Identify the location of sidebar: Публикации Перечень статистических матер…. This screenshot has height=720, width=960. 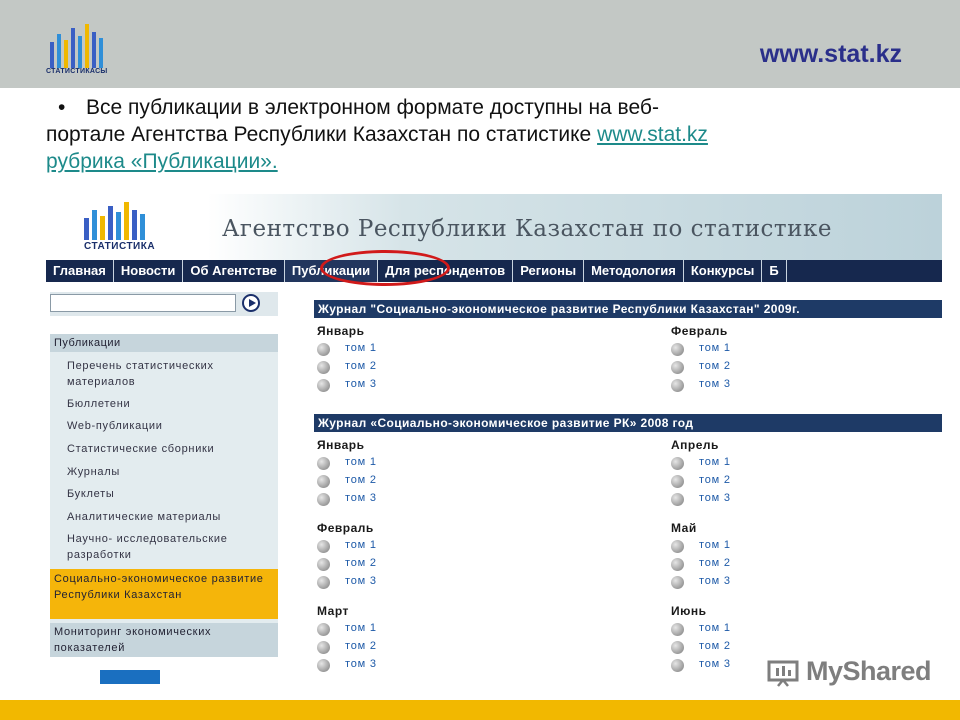
(164, 495).